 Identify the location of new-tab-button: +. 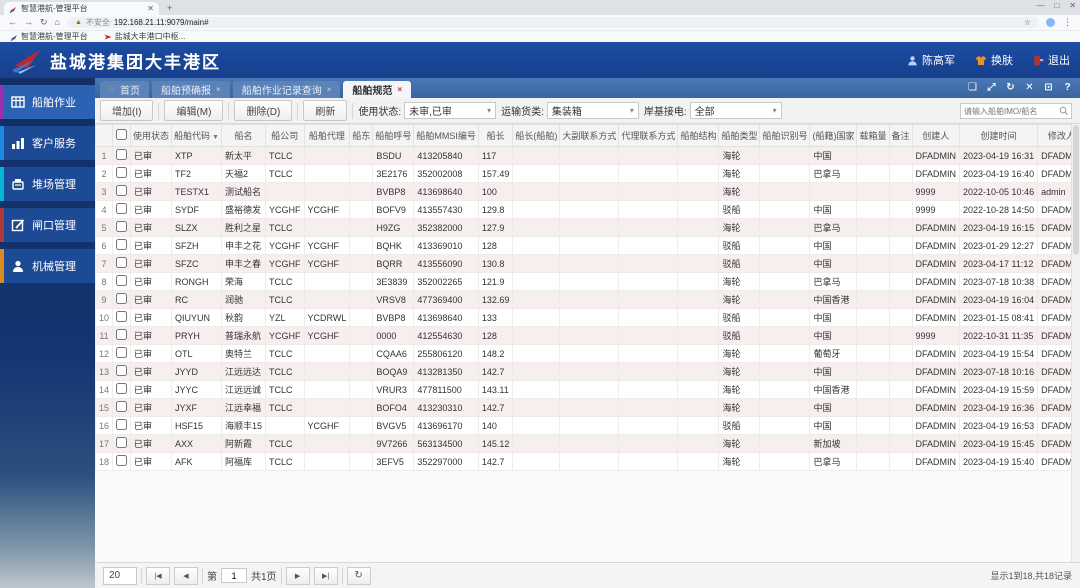
(169, 8).